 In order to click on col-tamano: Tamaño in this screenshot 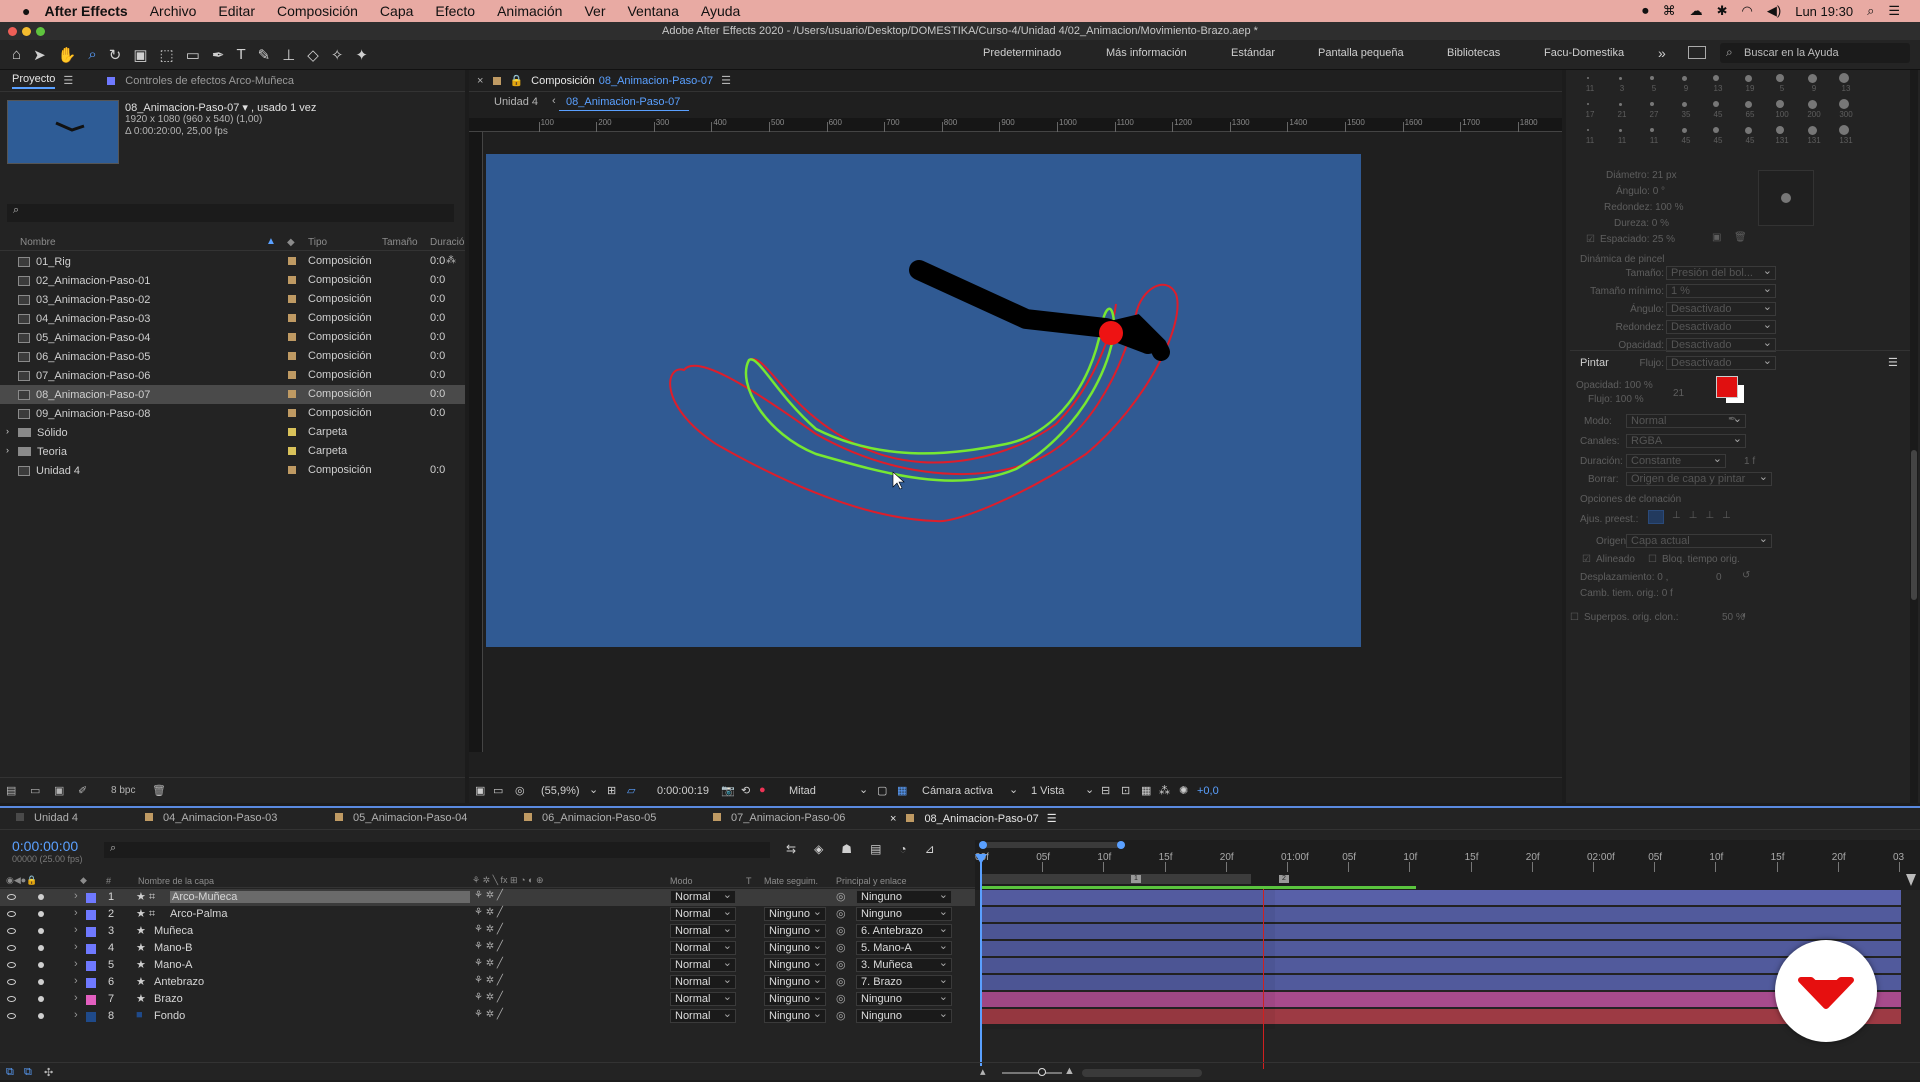, I will do `click(400, 242)`.